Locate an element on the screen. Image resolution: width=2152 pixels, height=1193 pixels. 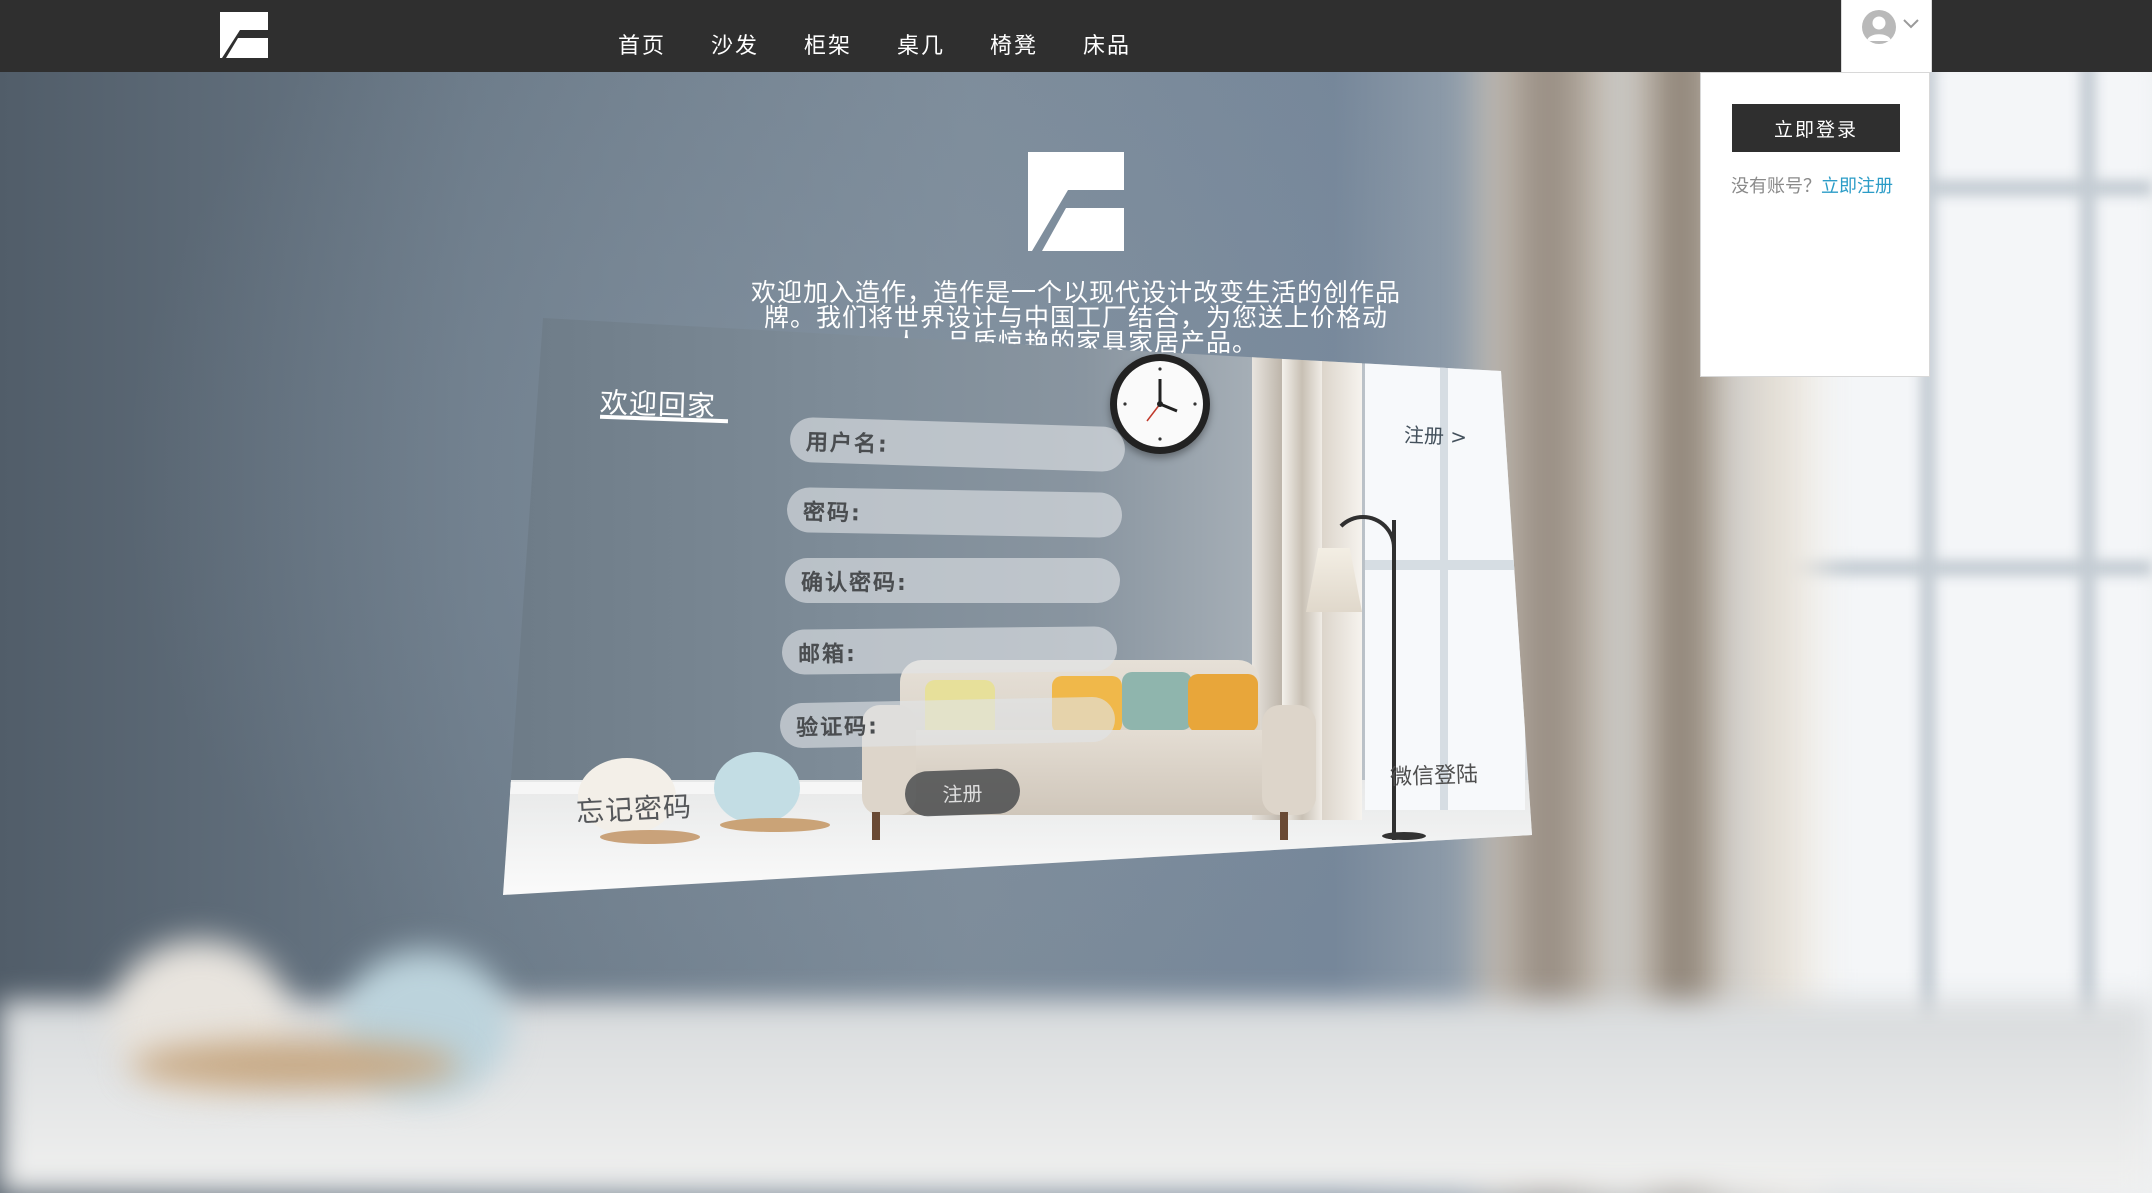
user-menu-toggle is located at coordinates (1886, 36).